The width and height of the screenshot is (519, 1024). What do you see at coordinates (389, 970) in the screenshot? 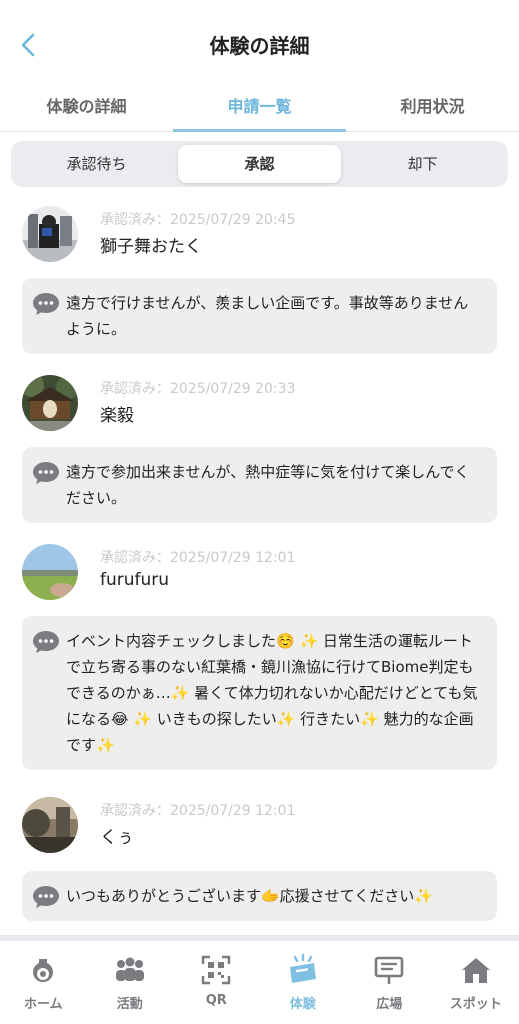
I see `signboard-icon` at bounding box center [389, 970].